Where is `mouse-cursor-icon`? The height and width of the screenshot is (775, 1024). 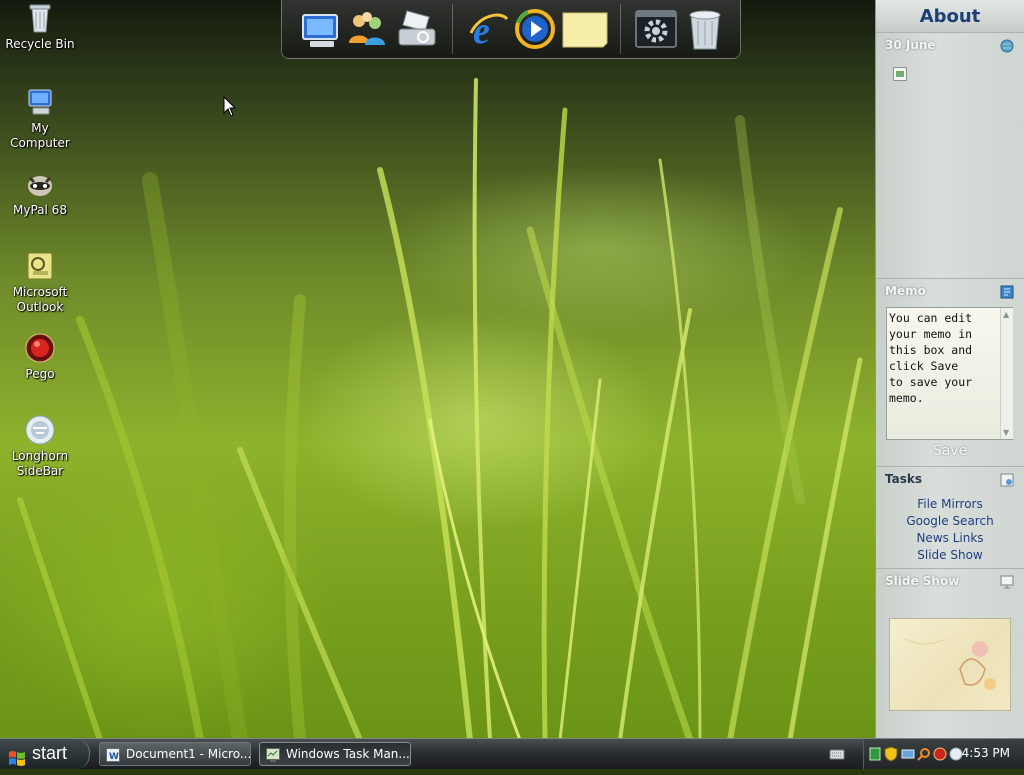 mouse-cursor-icon is located at coordinates (230, 106).